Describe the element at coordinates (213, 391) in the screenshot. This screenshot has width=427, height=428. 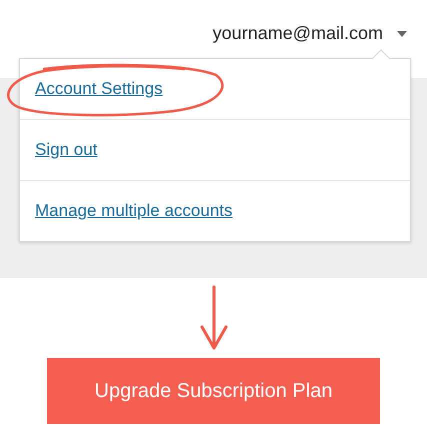
I see `upgrade-button: Upgrade Subscription Plan` at that location.